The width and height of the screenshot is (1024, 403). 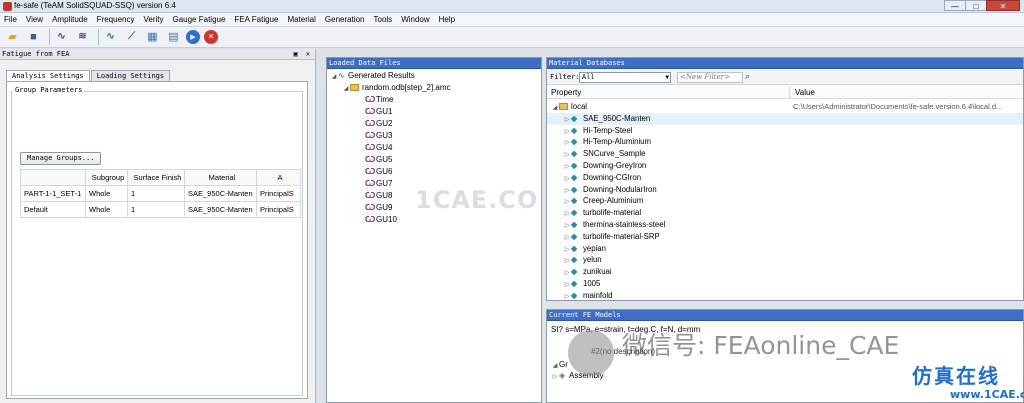 What do you see at coordinates (82, 37) in the screenshot?
I see `stack-chart-icon: ≋` at bounding box center [82, 37].